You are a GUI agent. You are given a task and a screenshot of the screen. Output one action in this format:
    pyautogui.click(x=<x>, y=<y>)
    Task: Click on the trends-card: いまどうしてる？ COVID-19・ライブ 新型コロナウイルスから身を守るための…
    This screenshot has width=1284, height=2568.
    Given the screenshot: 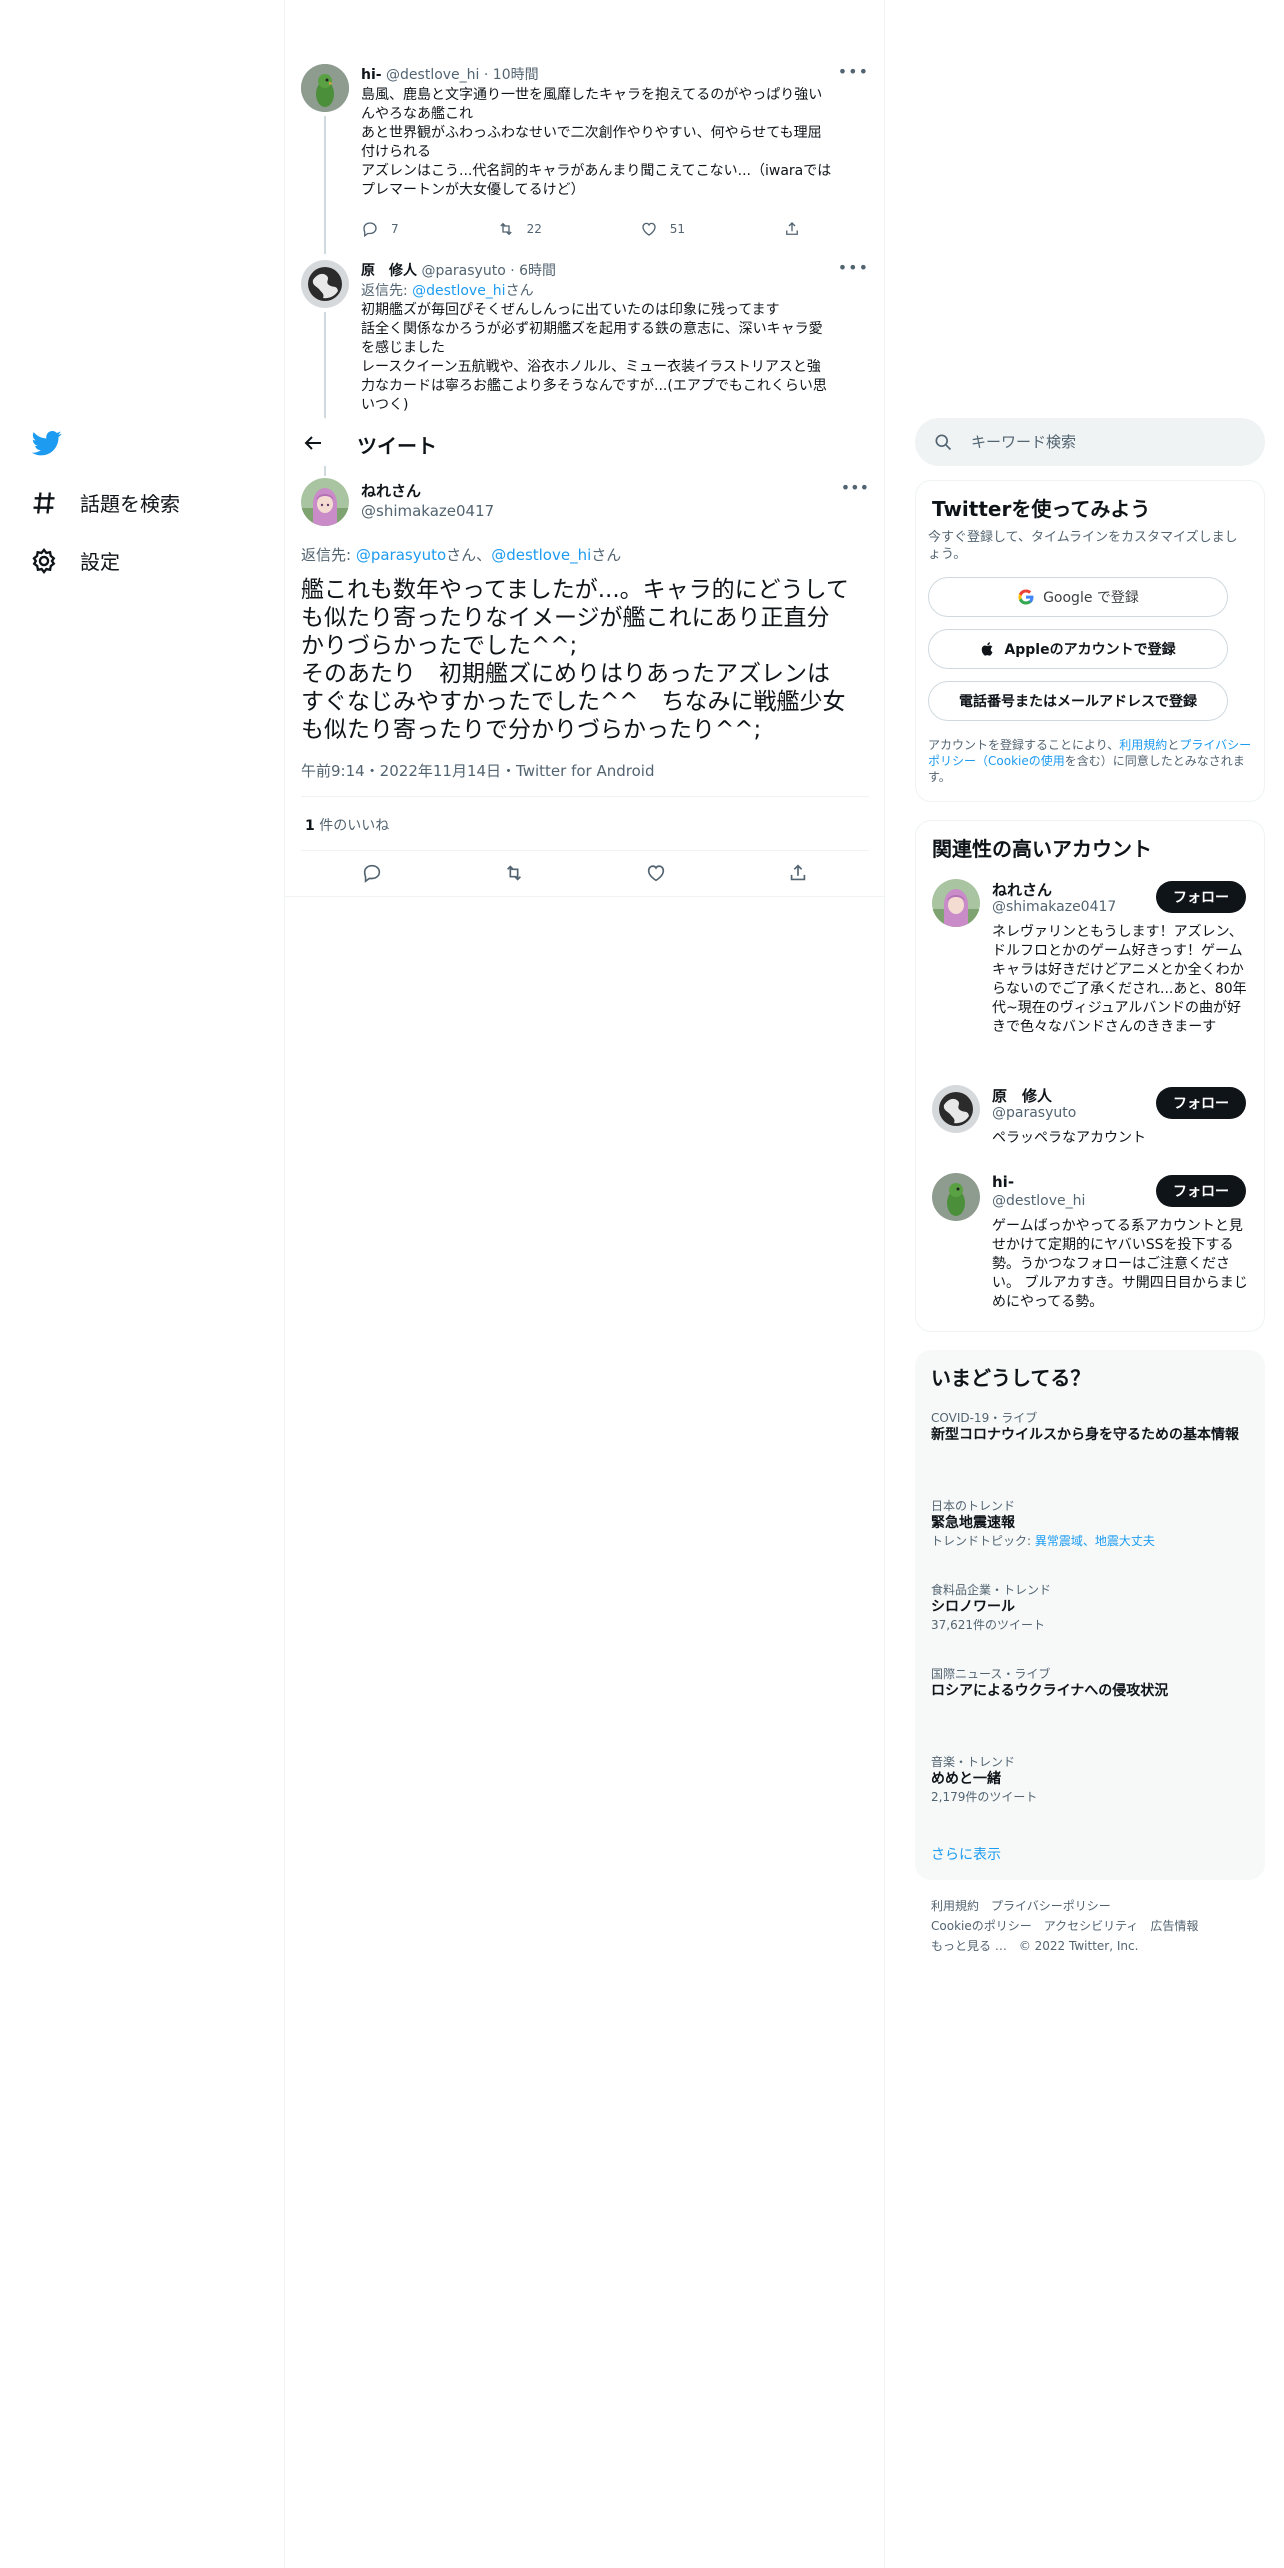 What is the action you would take?
    pyautogui.click(x=1090, y=1615)
    